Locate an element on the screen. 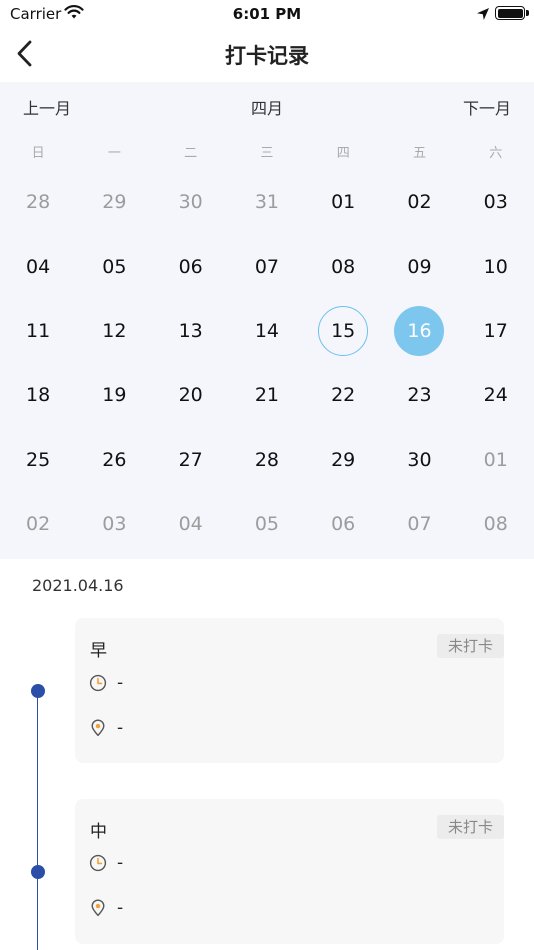 The image size is (534, 950). day-number: 12 is located at coordinates (114, 330).